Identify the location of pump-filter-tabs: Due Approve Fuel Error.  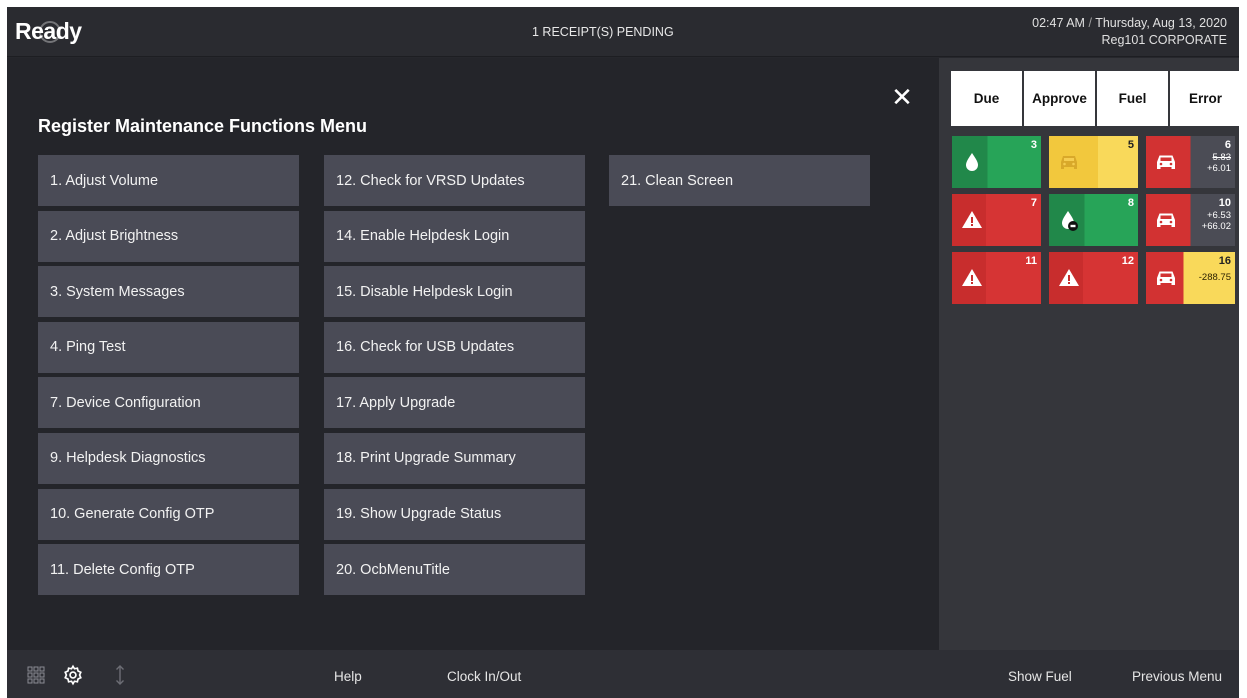
(1096, 98).